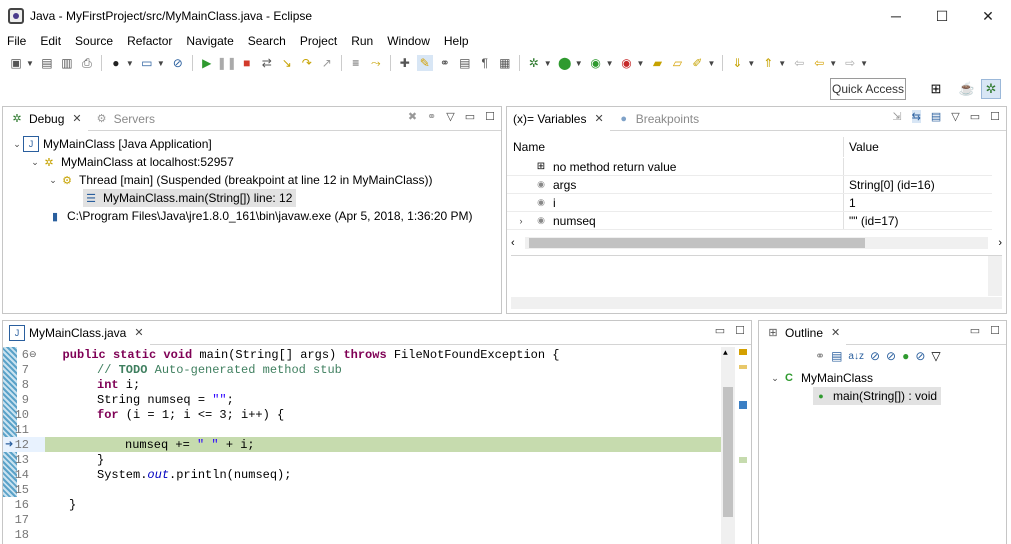  What do you see at coordinates (657, 119) in the screenshot?
I see `tab-breakpoints: ● Breakpoints` at bounding box center [657, 119].